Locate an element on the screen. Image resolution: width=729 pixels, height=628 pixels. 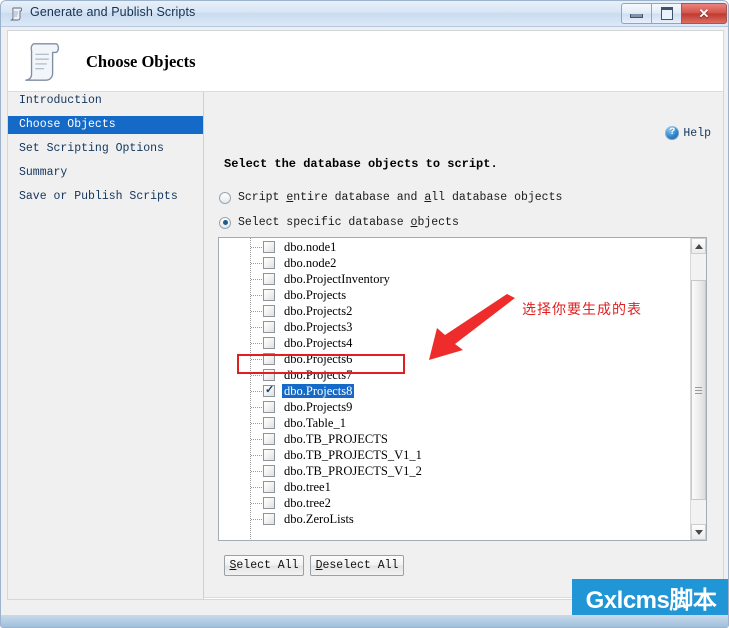
scrollbar-thumb is located at coordinates (698, 390).